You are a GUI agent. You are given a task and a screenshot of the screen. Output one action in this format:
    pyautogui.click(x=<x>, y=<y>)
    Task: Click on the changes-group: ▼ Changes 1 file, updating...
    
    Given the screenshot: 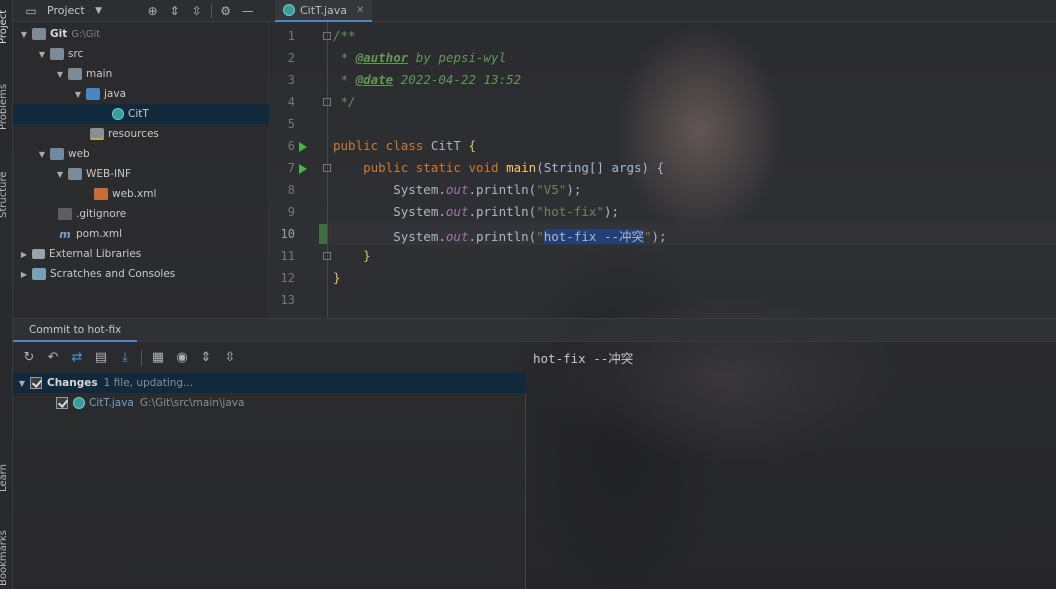 What is the action you would take?
    pyautogui.click(x=269, y=383)
    